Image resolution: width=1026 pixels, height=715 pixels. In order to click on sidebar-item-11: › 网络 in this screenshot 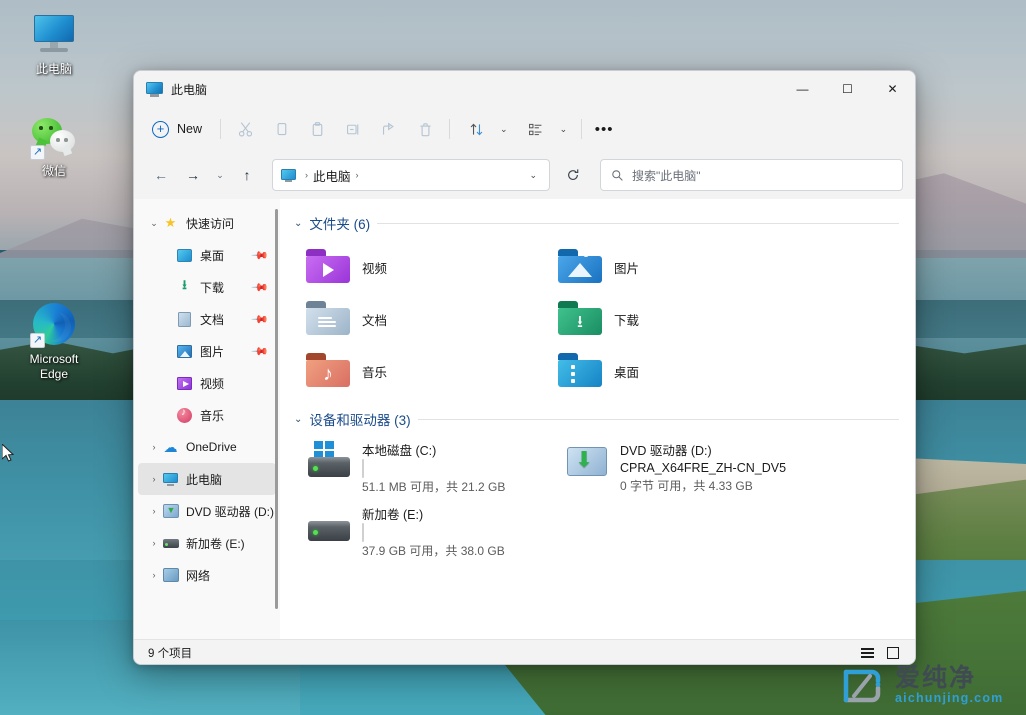, I will do `click(207, 575)`.